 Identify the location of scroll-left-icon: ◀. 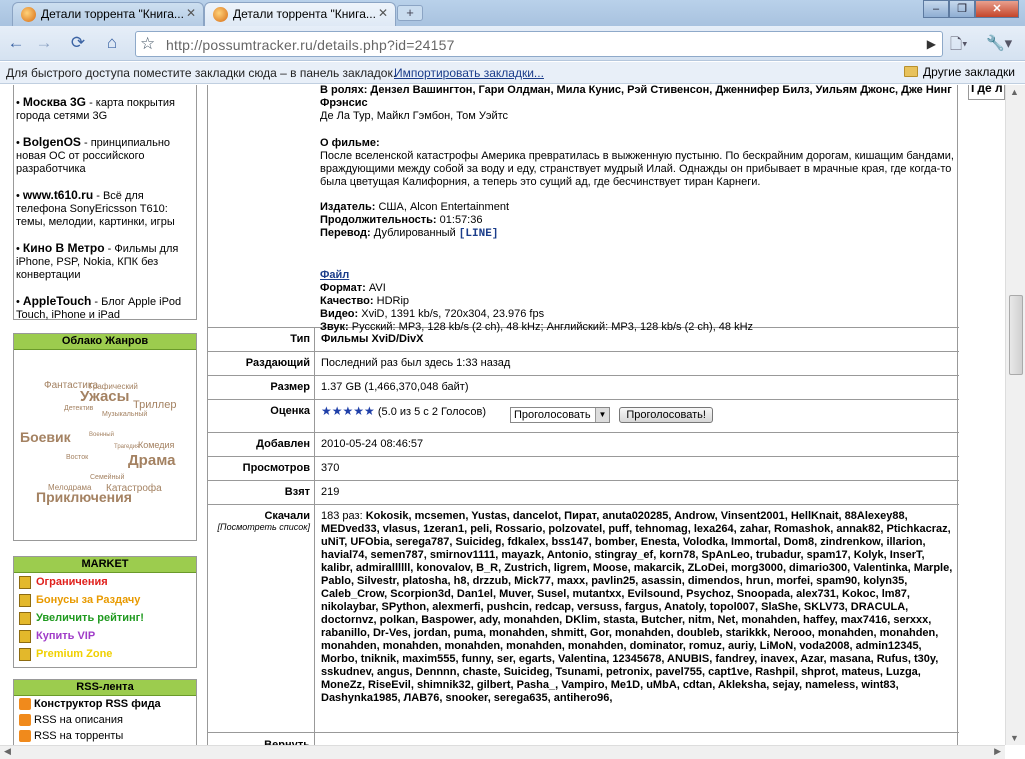
(7, 751).